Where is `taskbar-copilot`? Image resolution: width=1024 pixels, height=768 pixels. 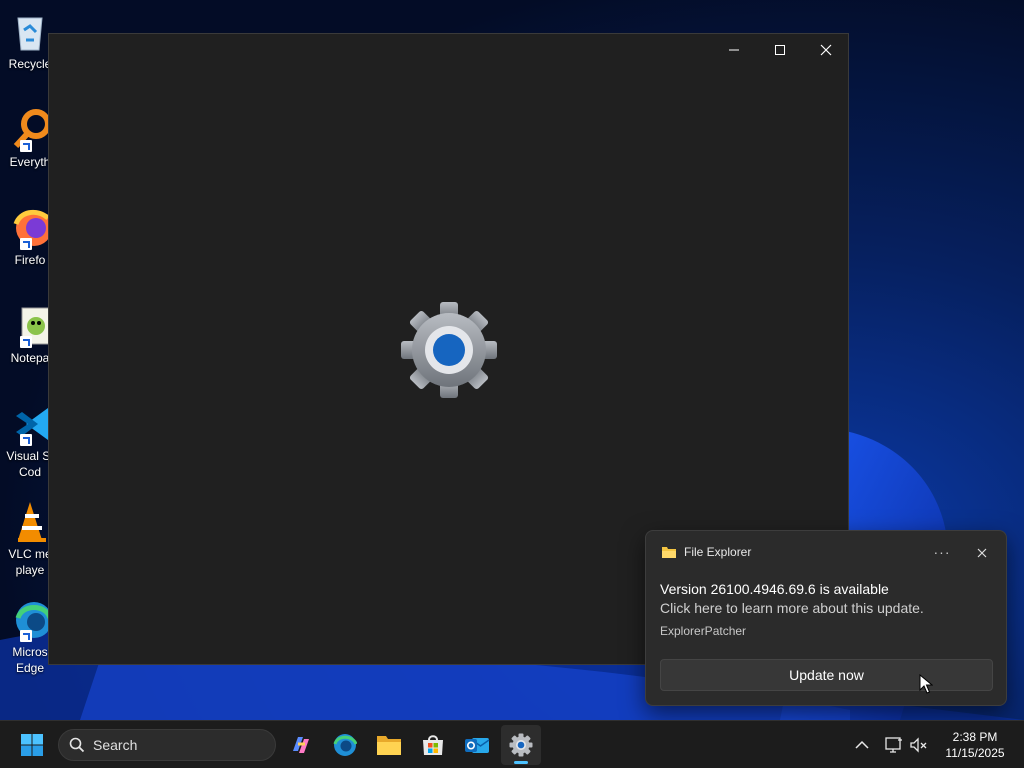
taskbar-copilot is located at coordinates (301, 745).